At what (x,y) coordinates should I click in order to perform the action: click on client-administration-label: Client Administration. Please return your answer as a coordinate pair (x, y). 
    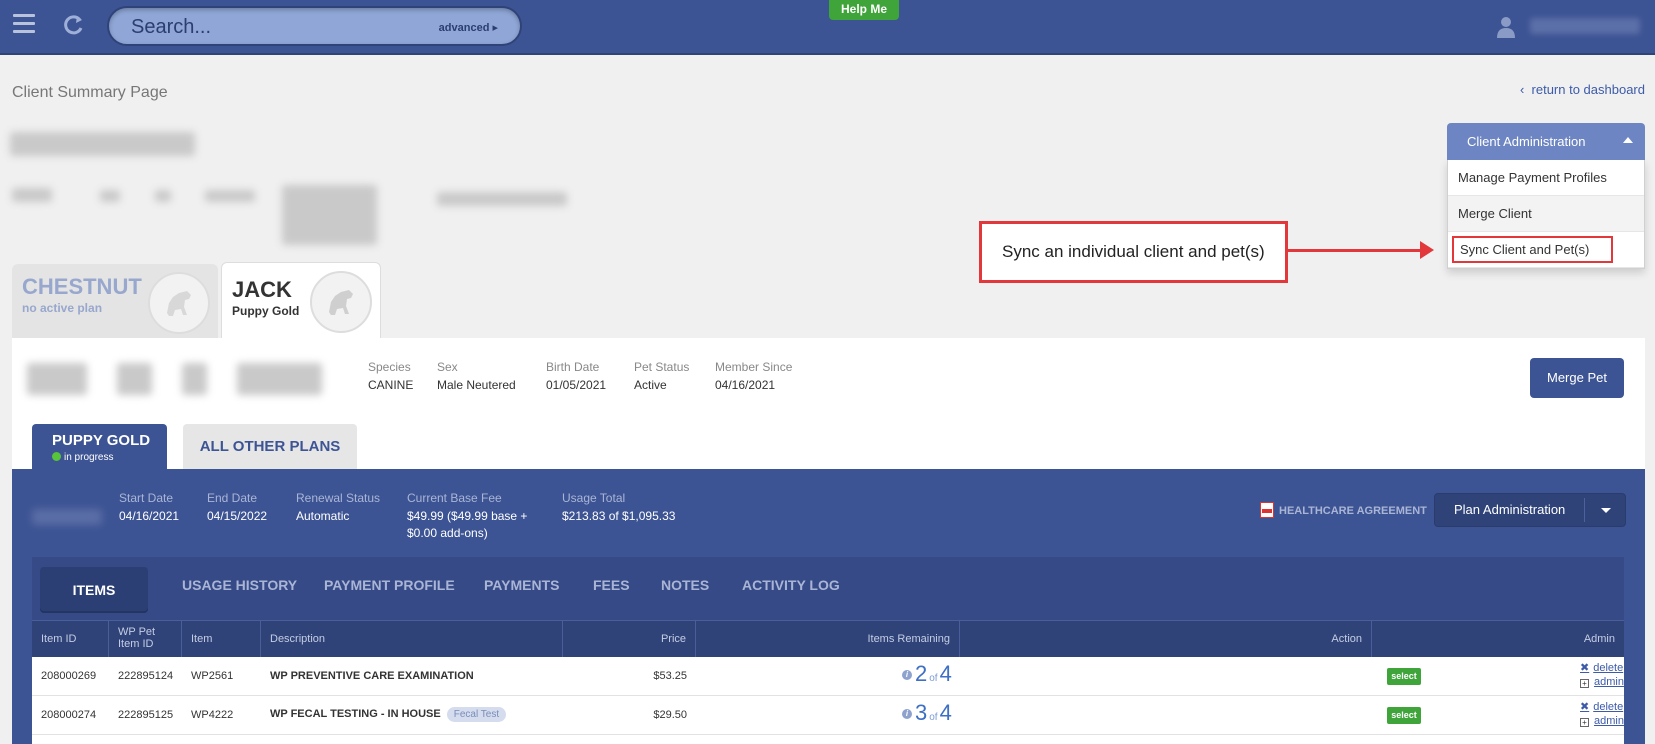
    Looking at the image, I should click on (1526, 141).